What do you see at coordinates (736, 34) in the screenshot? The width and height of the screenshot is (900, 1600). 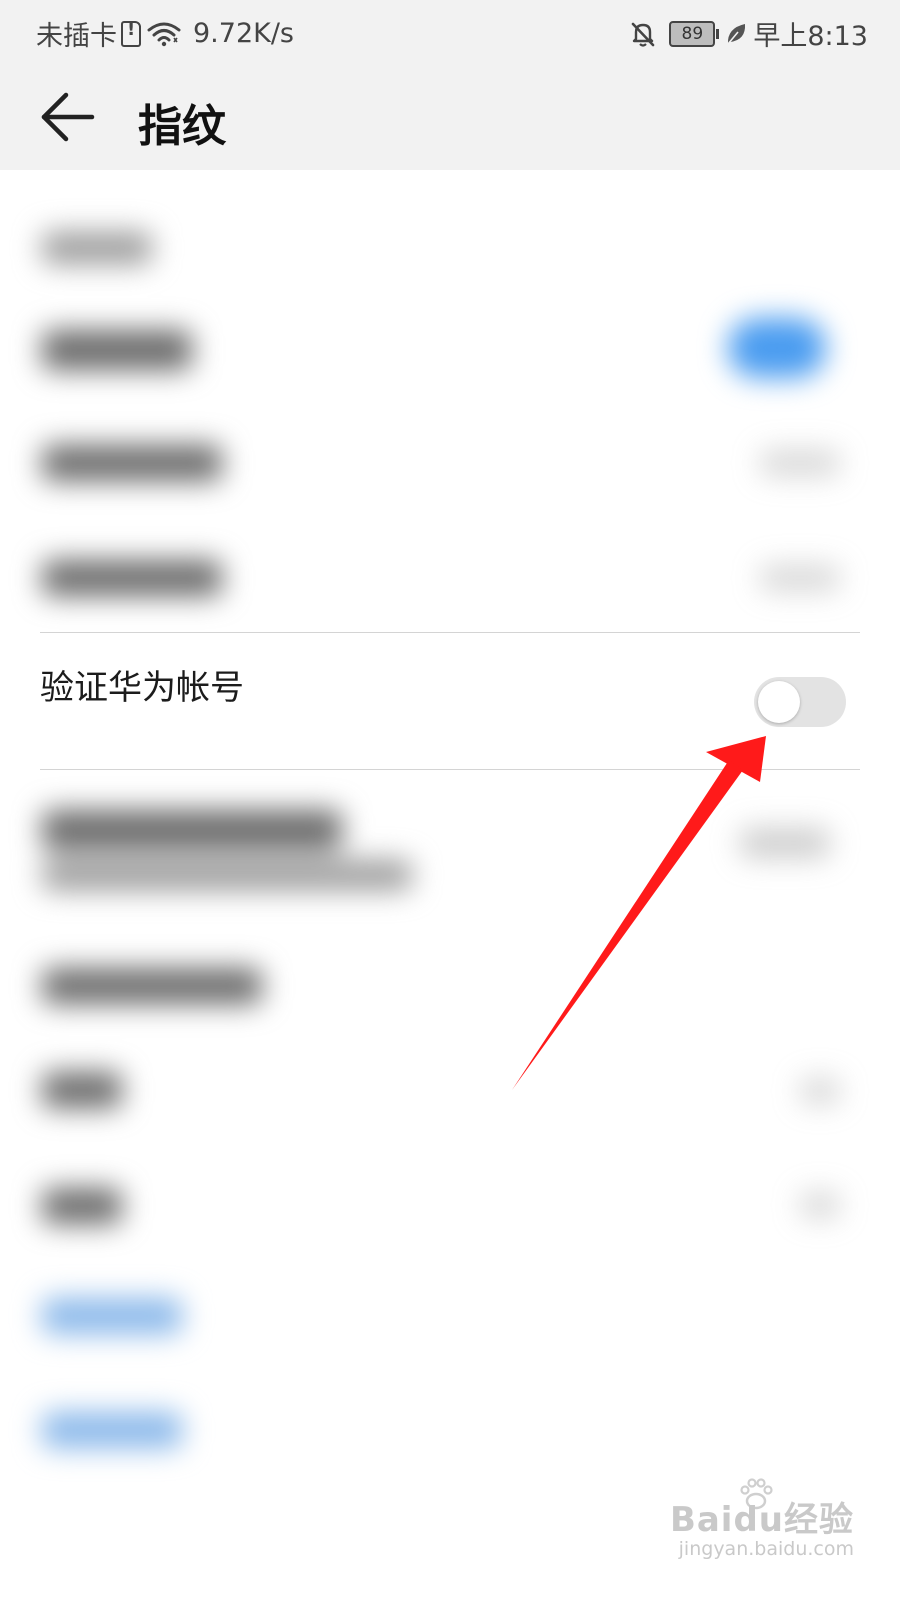 I see `leaf-icon` at bounding box center [736, 34].